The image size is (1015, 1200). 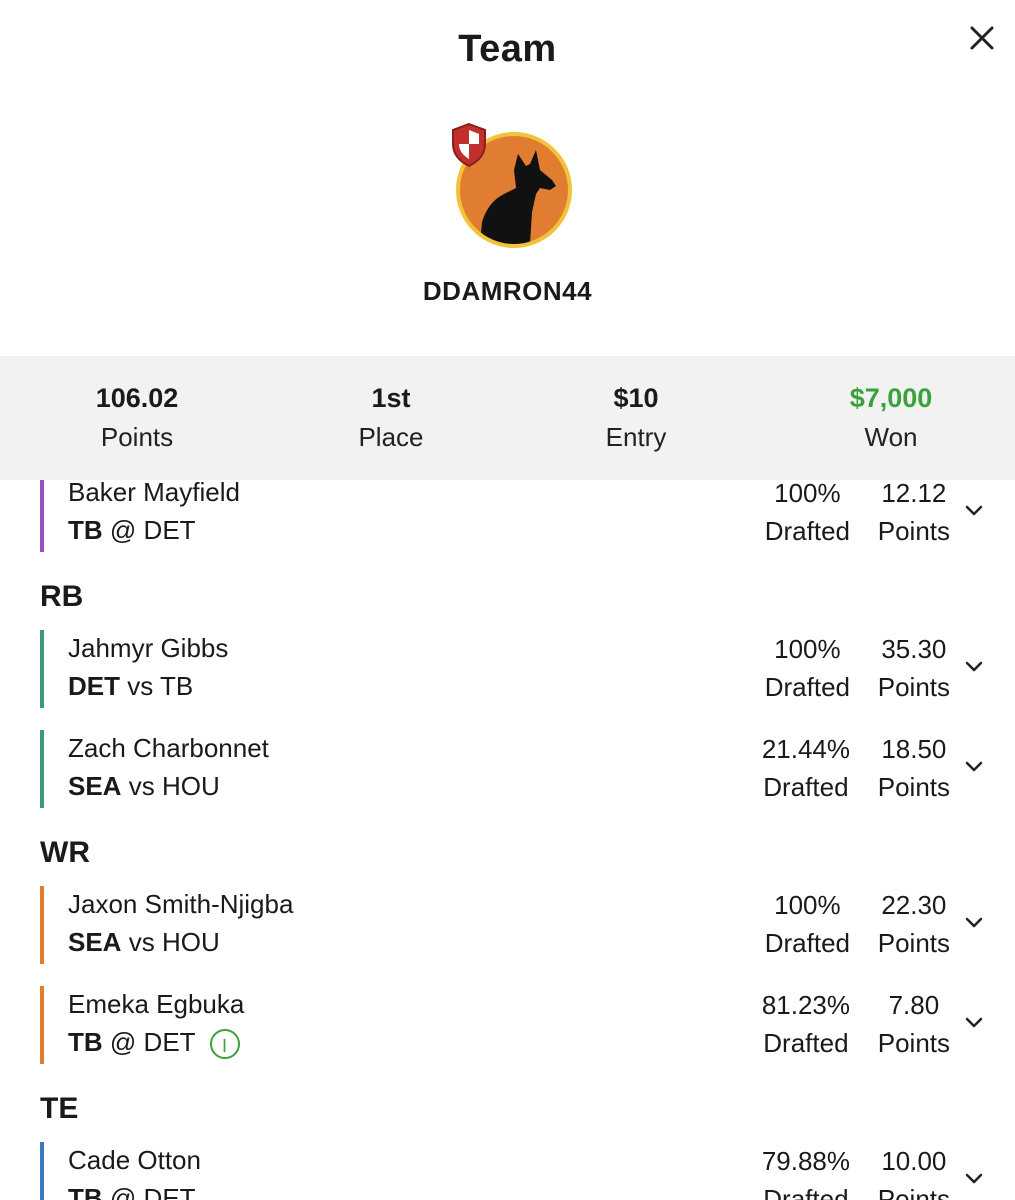 What do you see at coordinates (914, 1161) in the screenshot?
I see `points-value: 10.00` at bounding box center [914, 1161].